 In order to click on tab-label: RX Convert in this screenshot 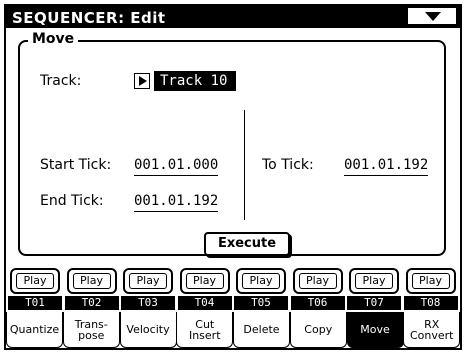, I will do `click(432, 329)`.